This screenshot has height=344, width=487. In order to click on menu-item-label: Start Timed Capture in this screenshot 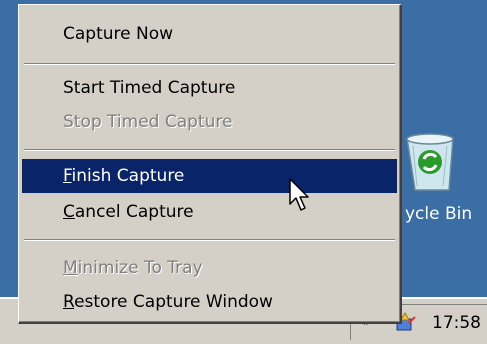, I will do `click(149, 88)`.